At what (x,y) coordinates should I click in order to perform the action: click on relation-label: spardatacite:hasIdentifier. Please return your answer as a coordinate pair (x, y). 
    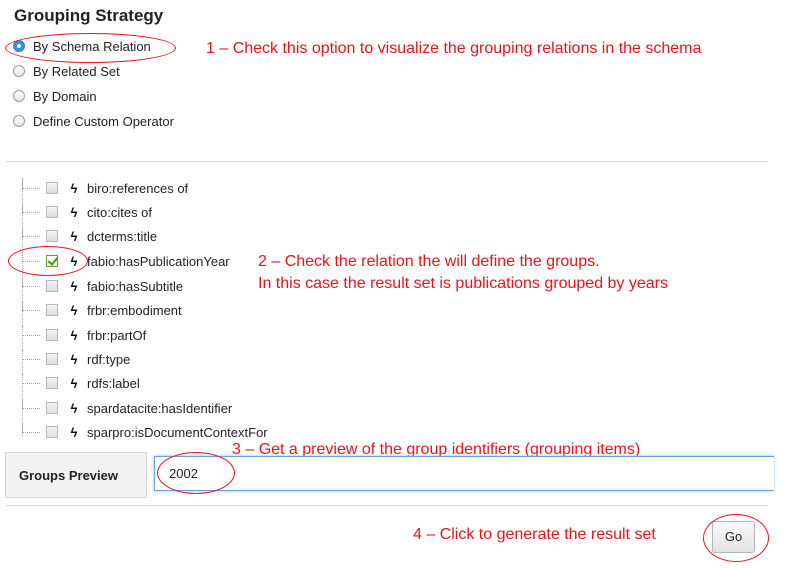
    Looking at the image, I should click on (160, 408).